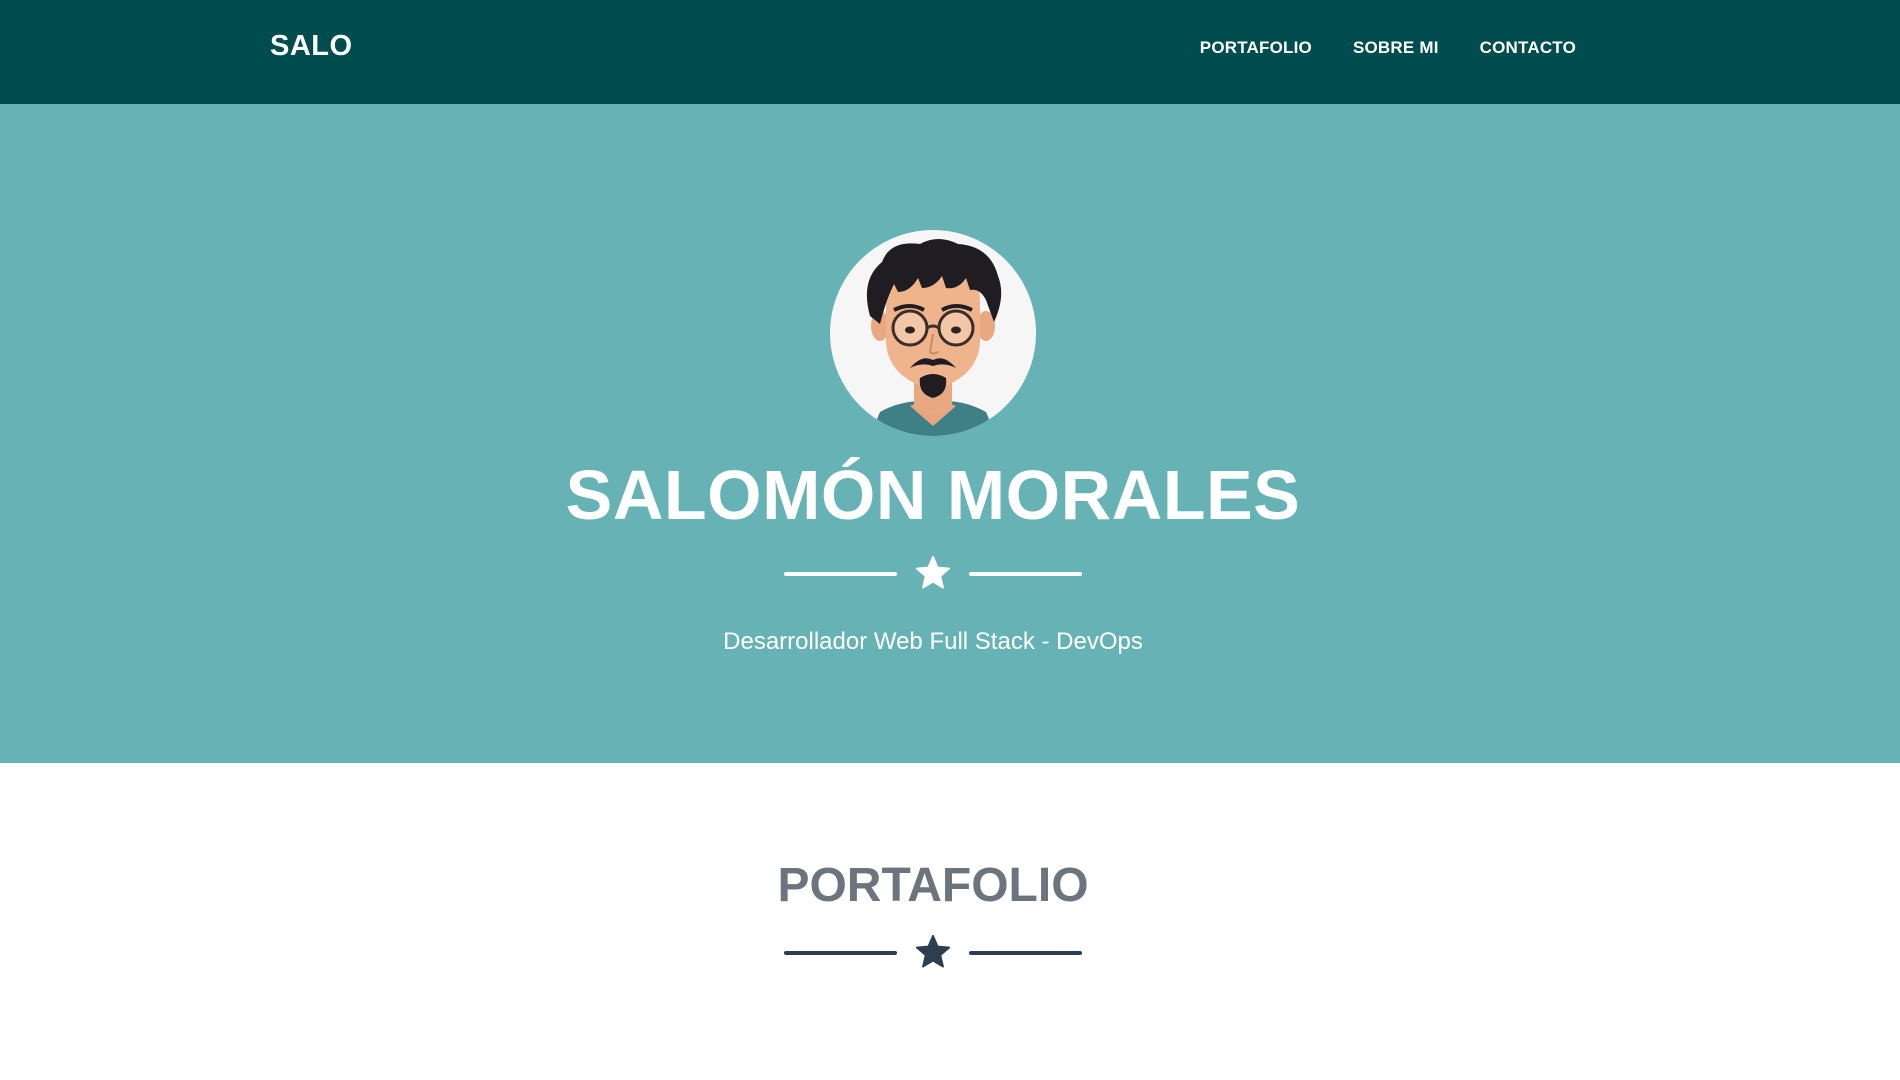 This screenshot has width=1900, height=1080. What do you see at coordinates (934, 337) in the screenshot?
I see `avatar-cartoon-portrait-icon` at bounding box center [934, 337].